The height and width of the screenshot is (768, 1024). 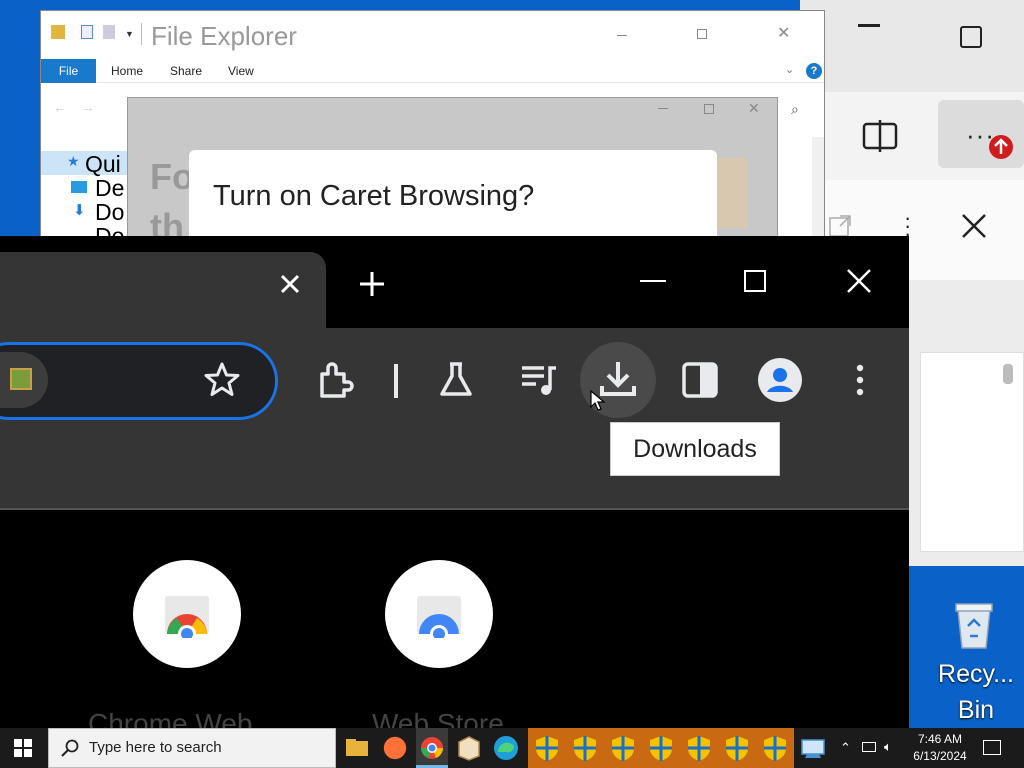 I want to click on mouse-cursor-icon, so click(x=598, y=401).